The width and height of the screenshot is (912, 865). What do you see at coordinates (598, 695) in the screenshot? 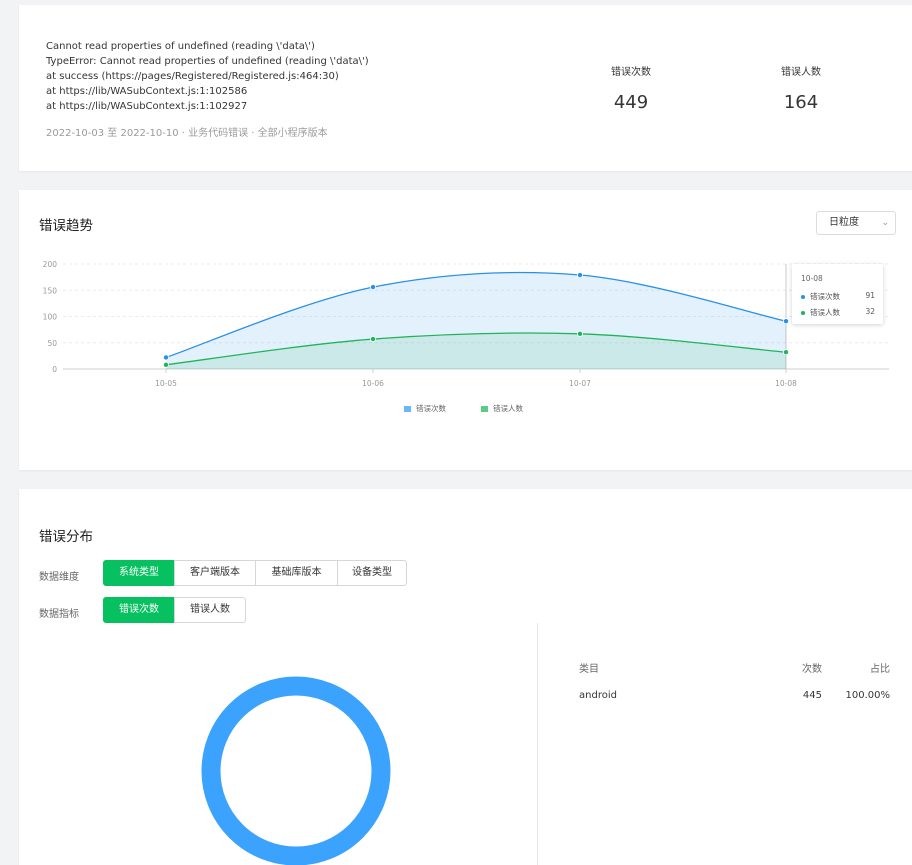
I see `cell-category: android` at bounding box center [598, 695].